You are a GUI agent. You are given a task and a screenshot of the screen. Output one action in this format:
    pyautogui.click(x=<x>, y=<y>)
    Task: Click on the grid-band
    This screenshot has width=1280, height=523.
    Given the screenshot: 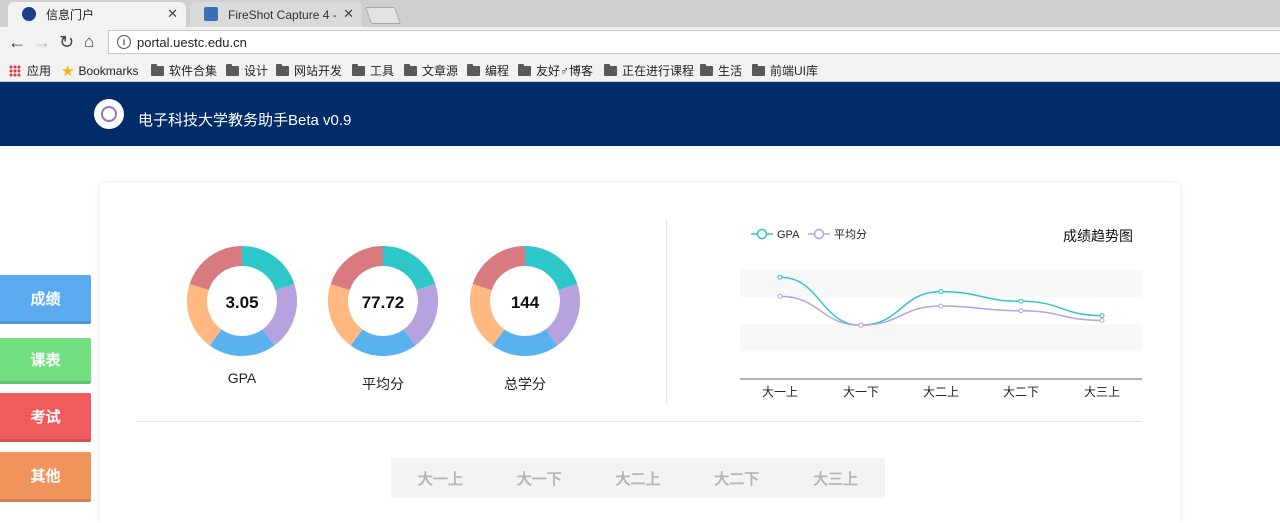 What is the action you would take?
    pyautogui.click(x=941, y=337)
    